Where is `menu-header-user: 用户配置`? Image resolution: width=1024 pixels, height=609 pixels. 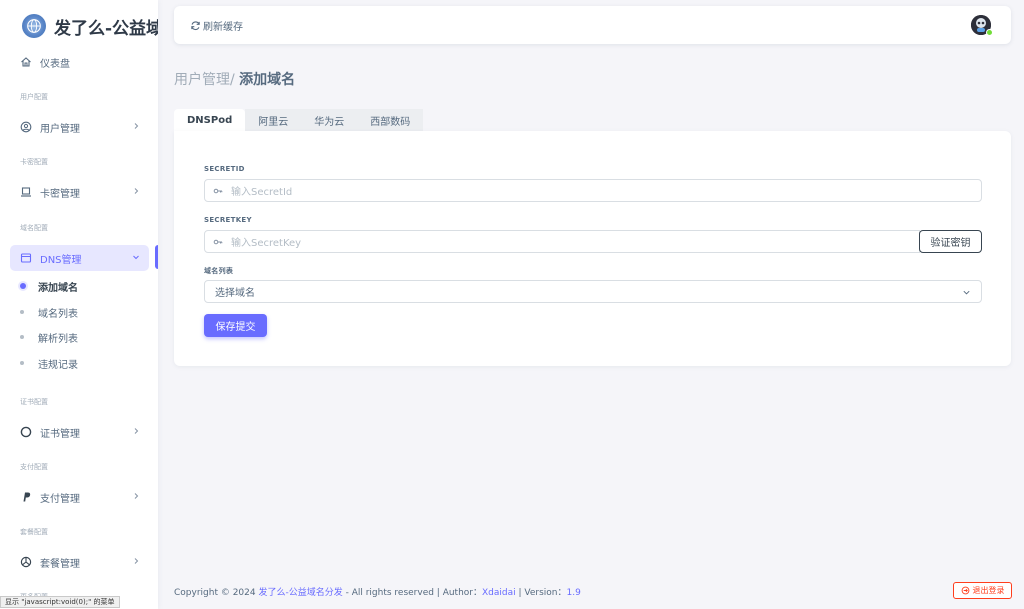 menu-header-user: 用户配置 is located at coordinates (34, 97).